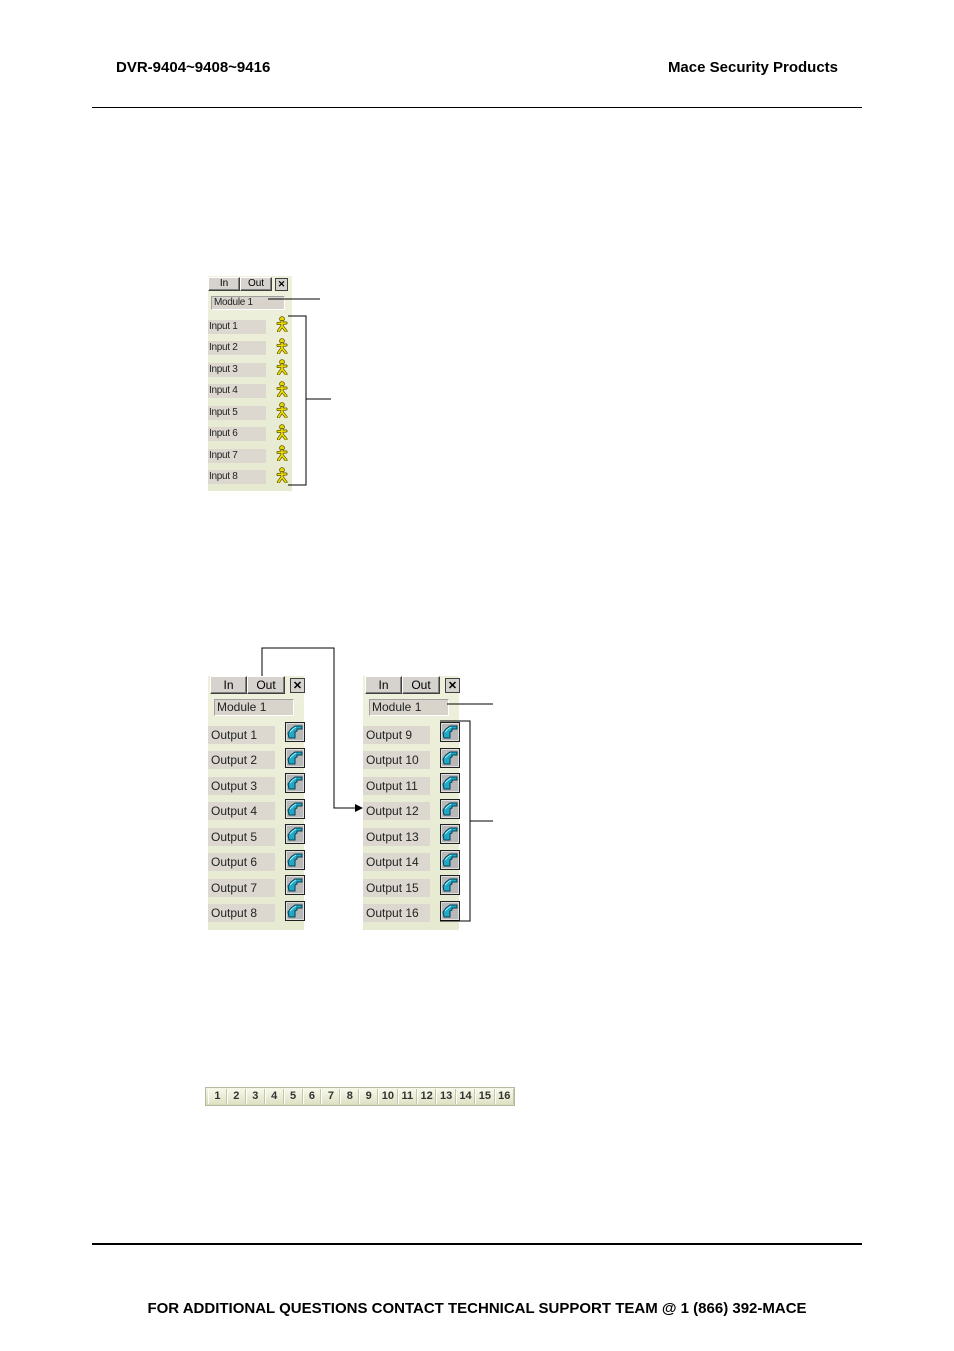 This screenshot has height=1351, width=954. What do you see at coordinates (446, 1096) in the screenshot?
I see `module-button-13: 13` at bounding box center [446, 1096].